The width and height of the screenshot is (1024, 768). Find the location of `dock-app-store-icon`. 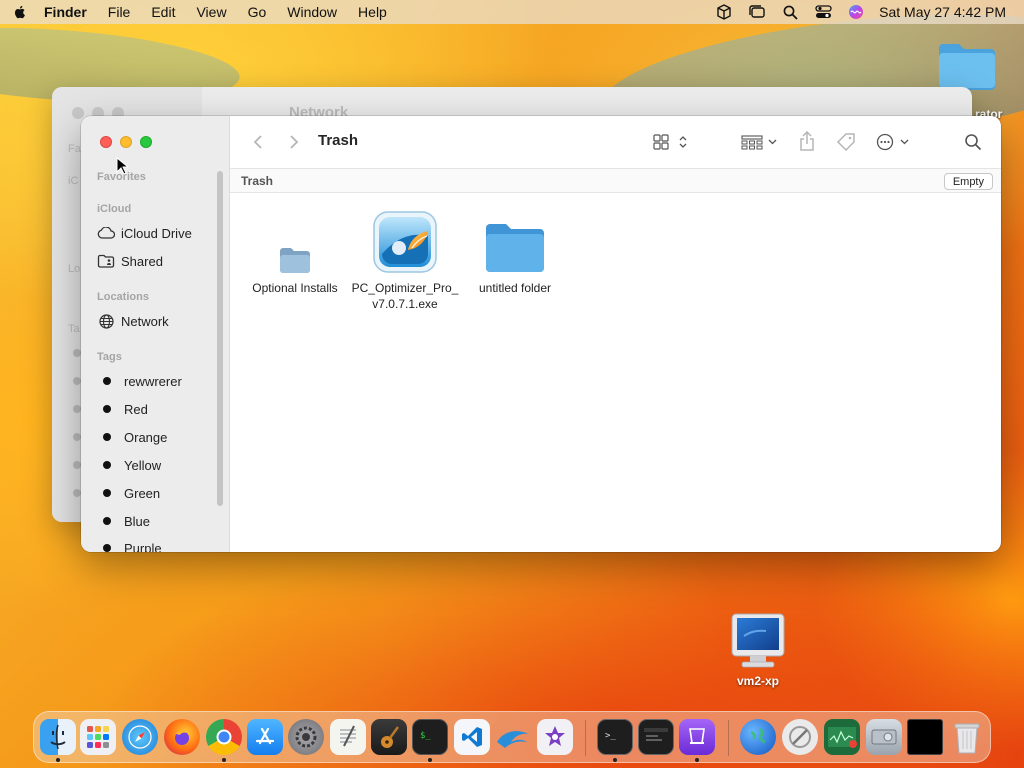

dock-app-store-icon is located at coordinates (265, 737).